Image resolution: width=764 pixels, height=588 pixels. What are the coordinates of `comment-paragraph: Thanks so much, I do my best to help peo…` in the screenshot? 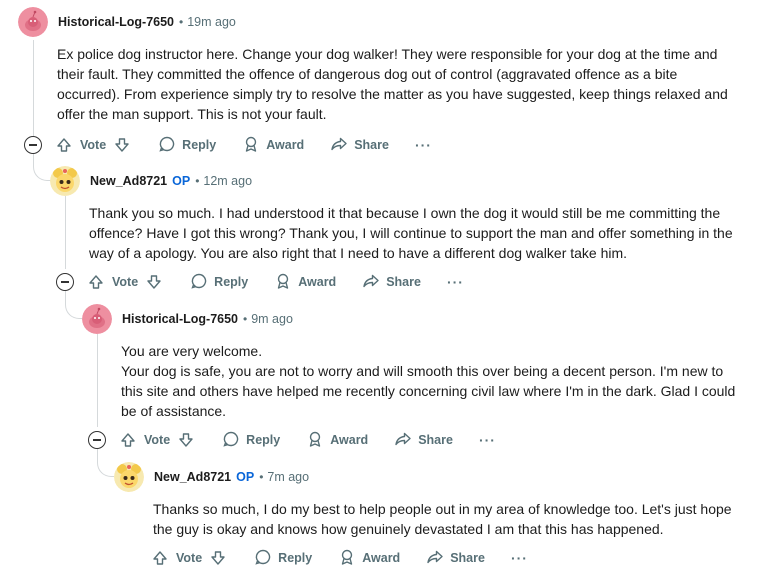 It's located at (442, 519).